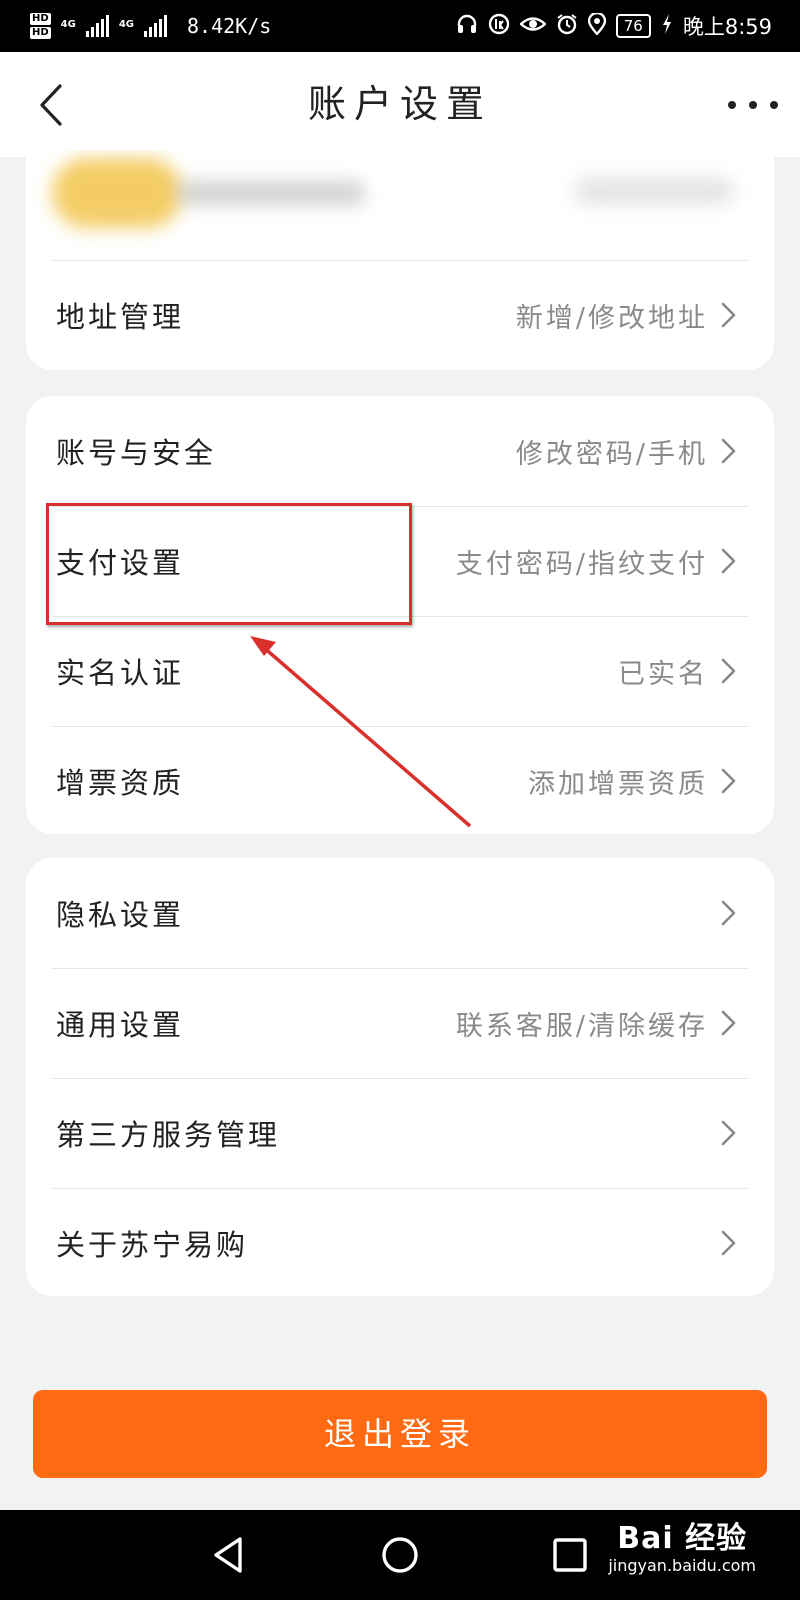 The image size is (800, 1600). I want to click on battery-level: 76, so click(633, 26).